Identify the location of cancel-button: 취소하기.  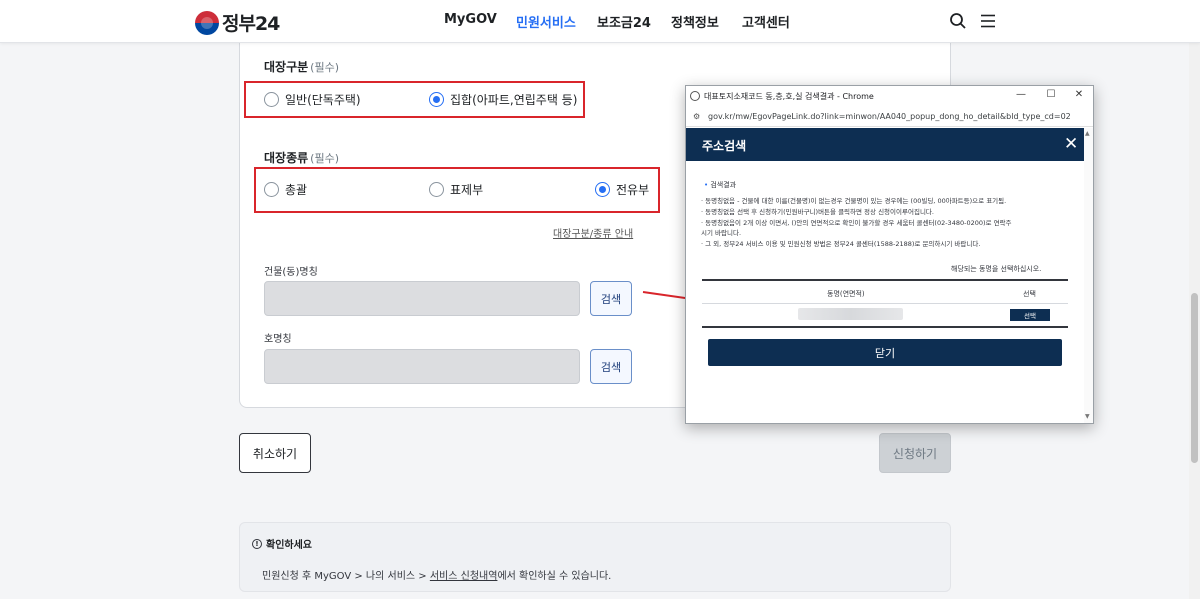
(275, 453).